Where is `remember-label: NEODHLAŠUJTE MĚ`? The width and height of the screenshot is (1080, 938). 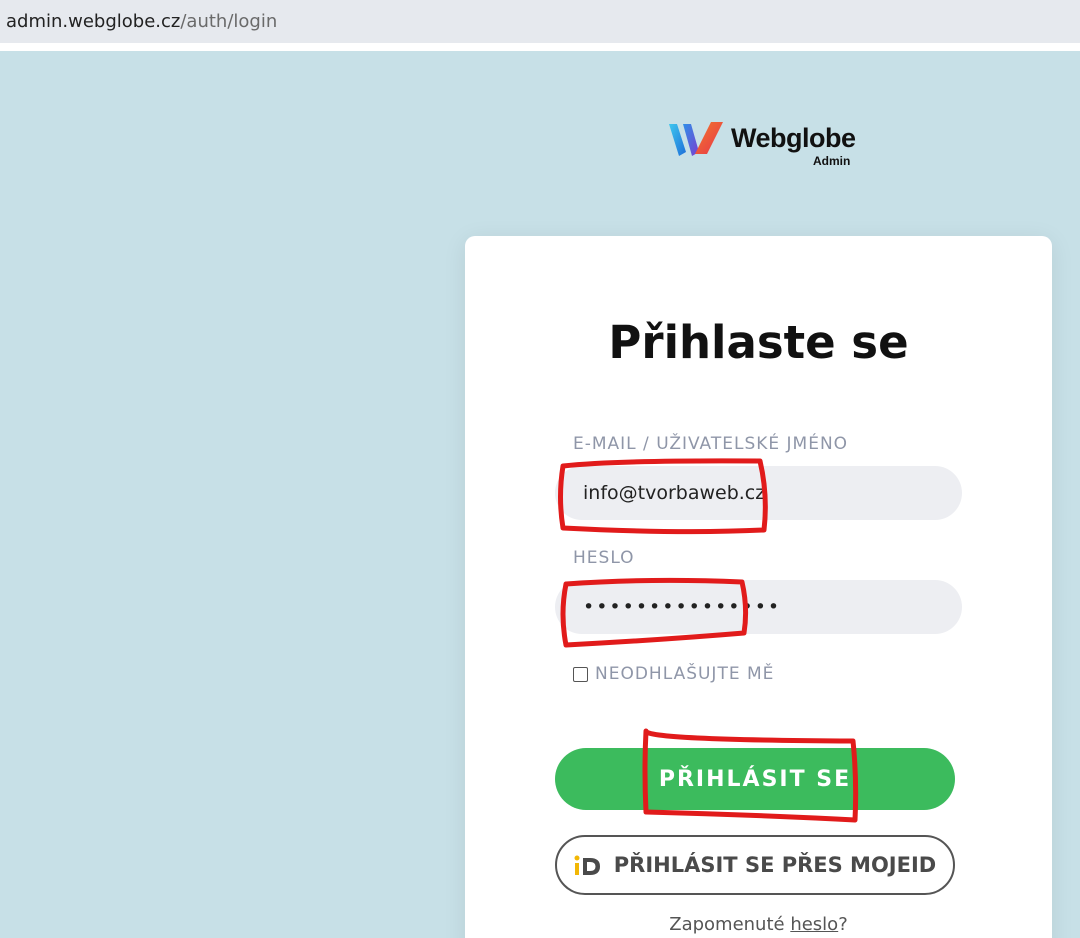
remember-label: NEODHLAŠUJTE MĚ is located at coordinates (685, 674).